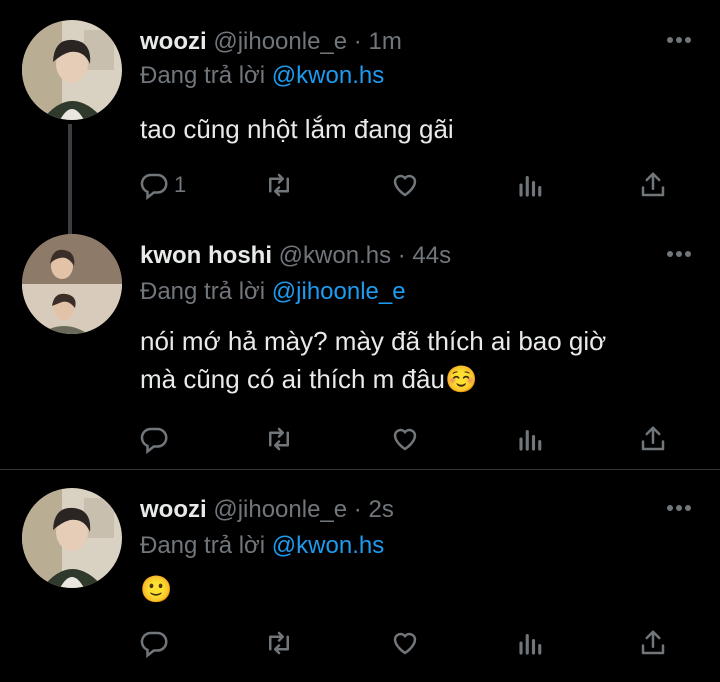 The image size is (720, 682). I want to click on reply-button: 1, so click(163, 185).